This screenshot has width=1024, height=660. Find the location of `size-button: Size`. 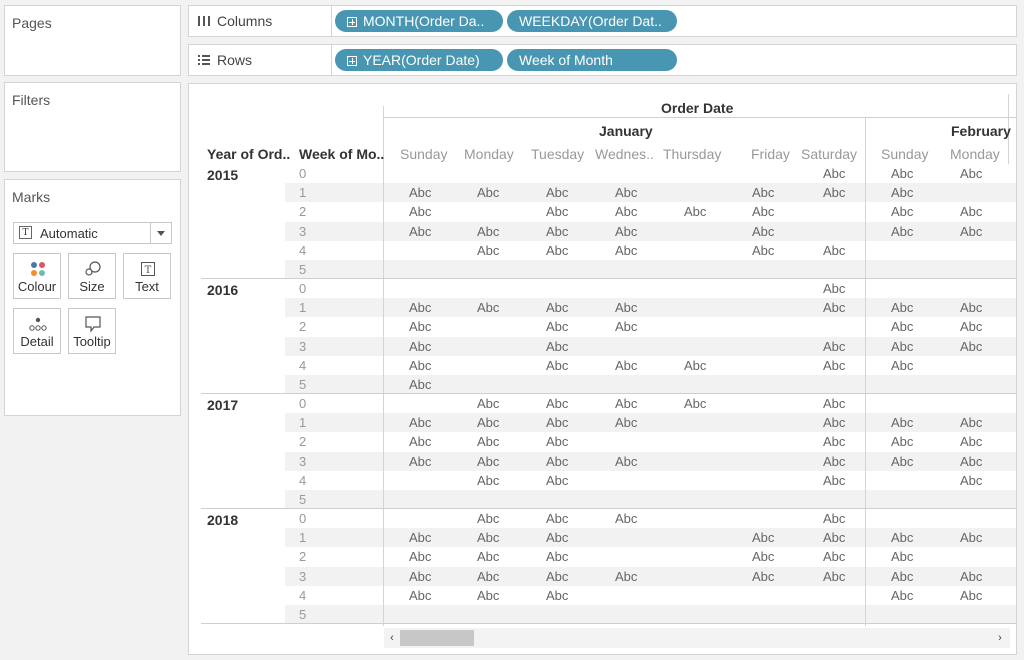

size-button: Size is located at coordinates (92, 276).